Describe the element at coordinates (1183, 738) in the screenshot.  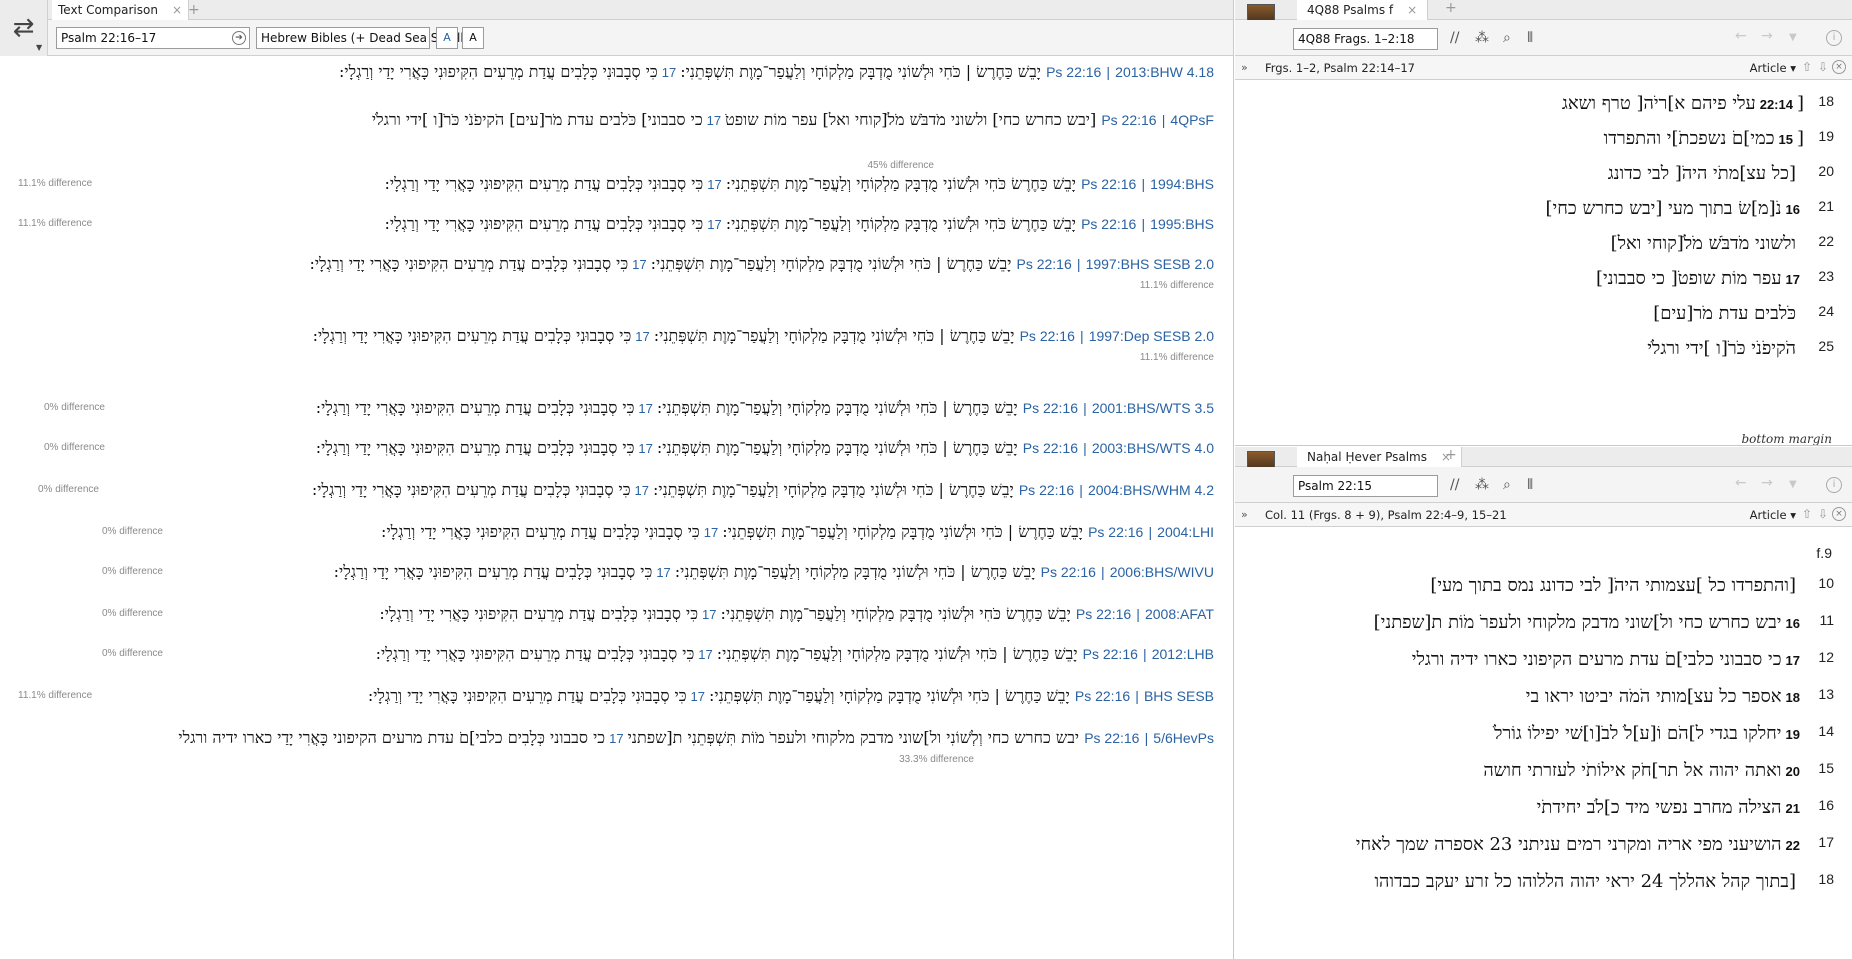
I see `source-label: 5/6HevPs` at that location.